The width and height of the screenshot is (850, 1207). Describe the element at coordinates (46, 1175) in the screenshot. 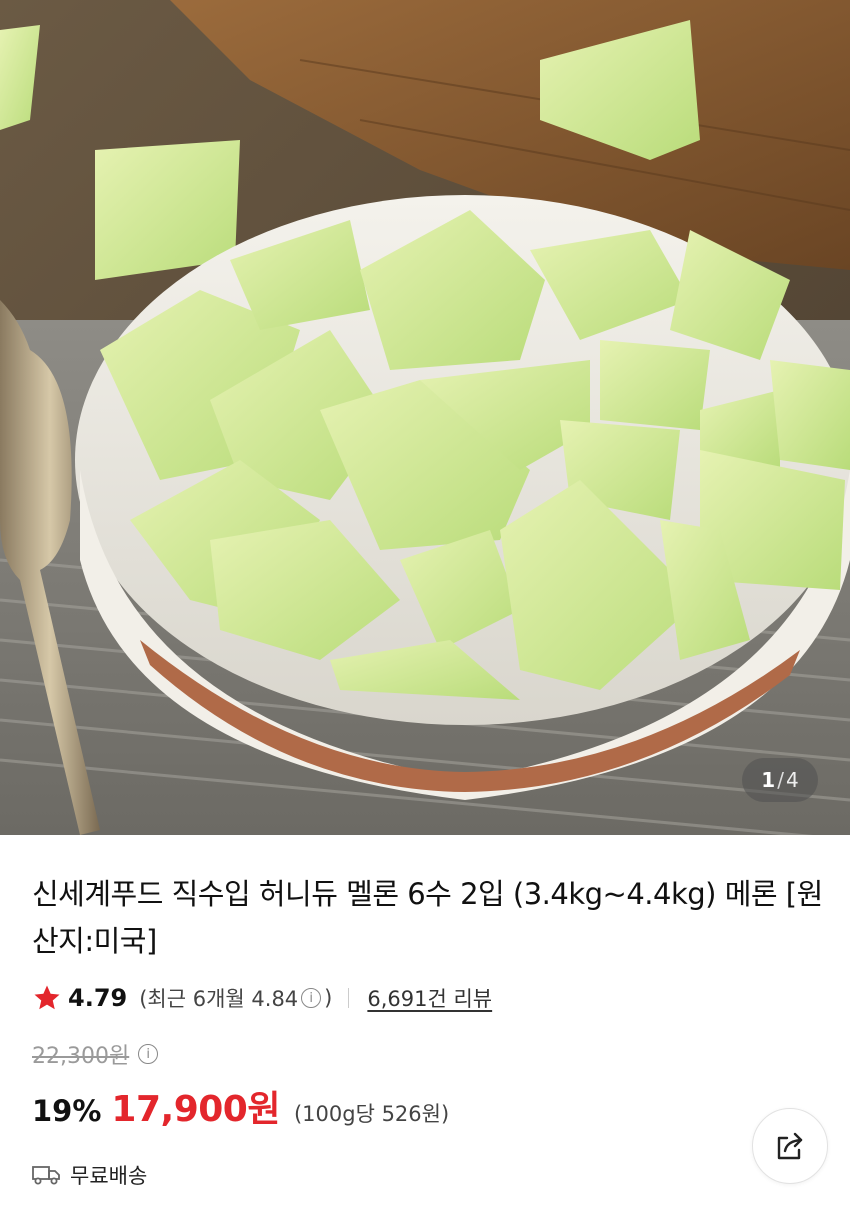

I see `truck-icon` at that location.